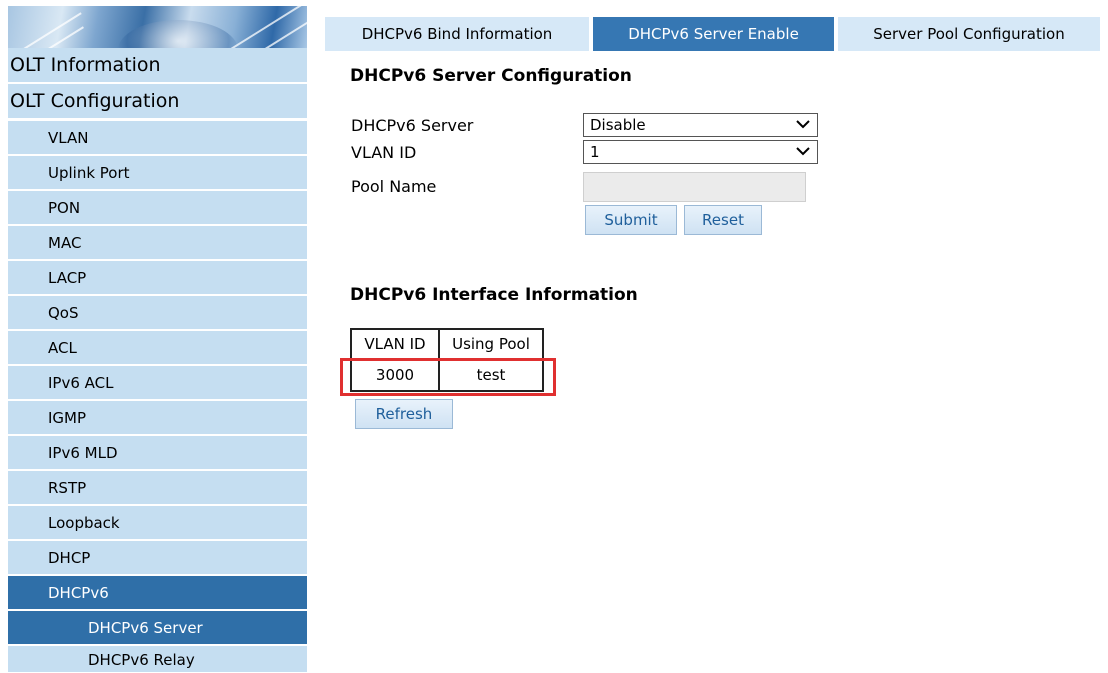 This screenshot has width=1108, height=673. What do you see at coordinates (81, 382) in the screenshot?
I see `sidebar-item-label: IPv6 ACL` at bounding box center [81, 382].